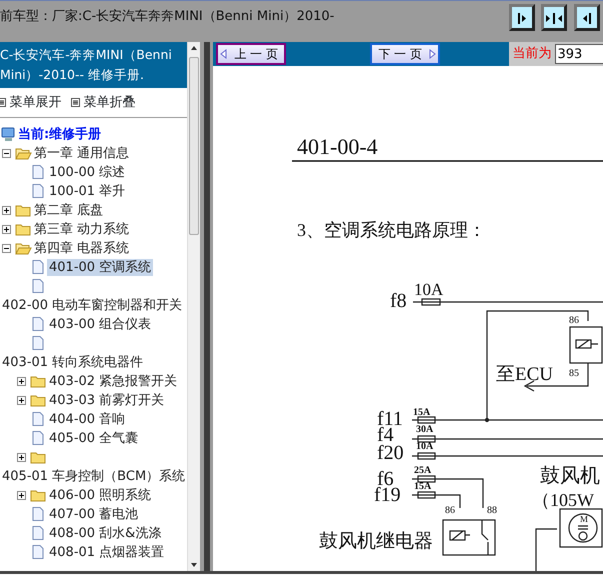 The image size is (603, 575). What do you see at coordinates (73, 362) in the screenshot?
I see `tree-item: 403-01 转向系统电器件` at bounding box center [73, 362].